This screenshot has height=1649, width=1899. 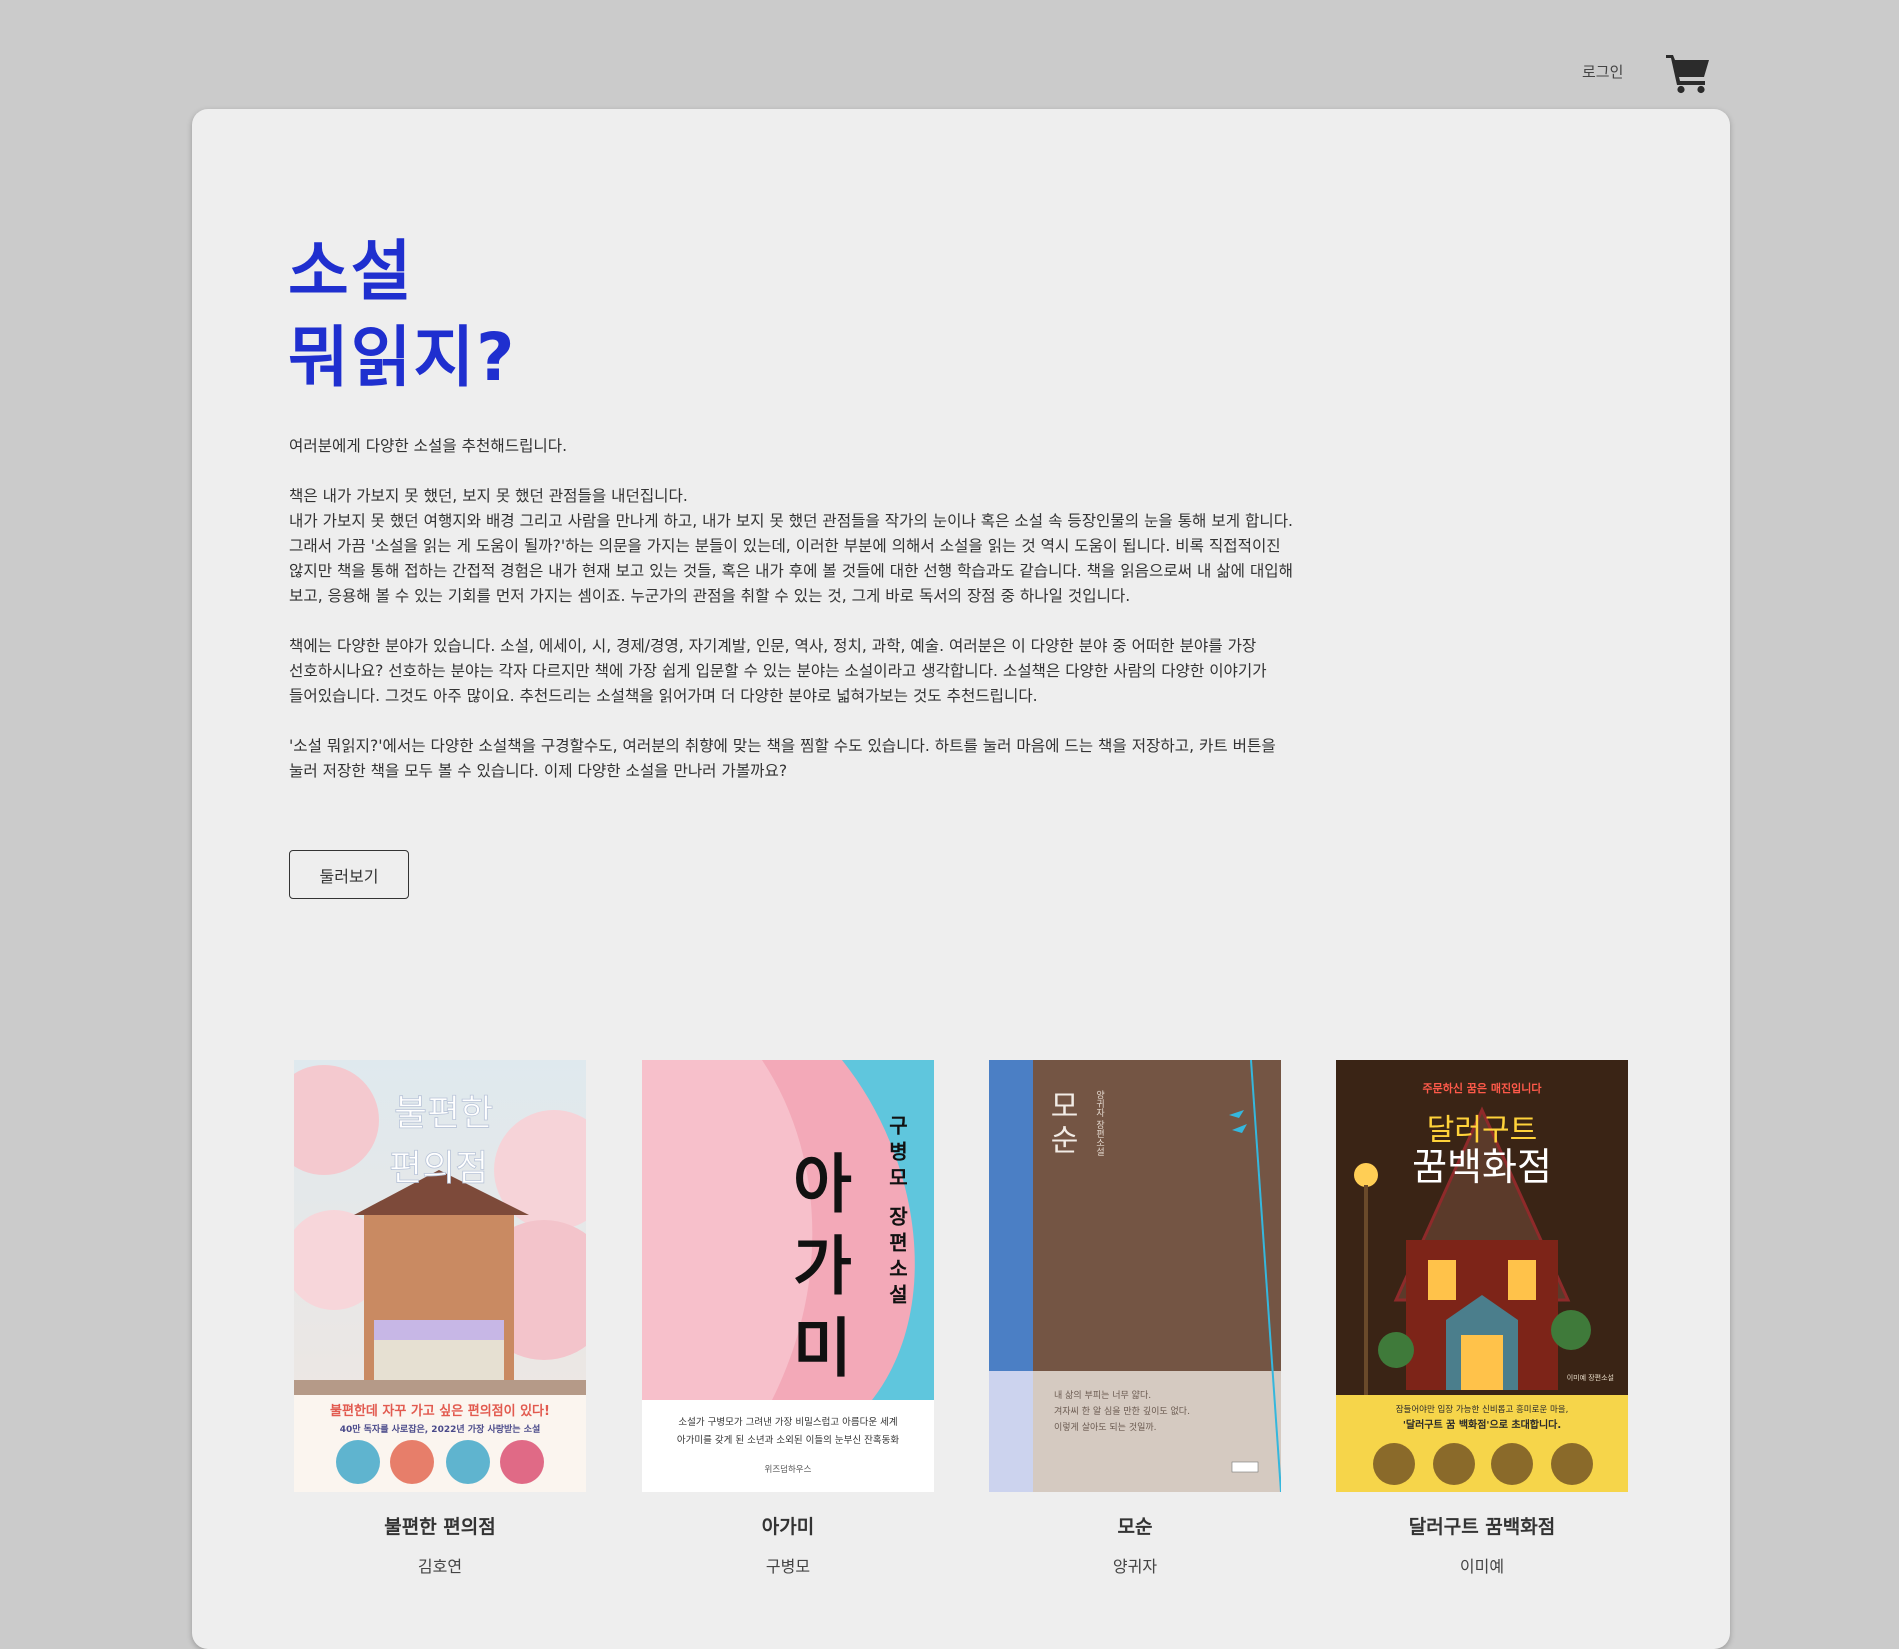 I want to click on cover-blurb: 소설가 구병모가 그려낸 가장 비밀스럽고 아름다운 세계, so click(x=787, y=1422).